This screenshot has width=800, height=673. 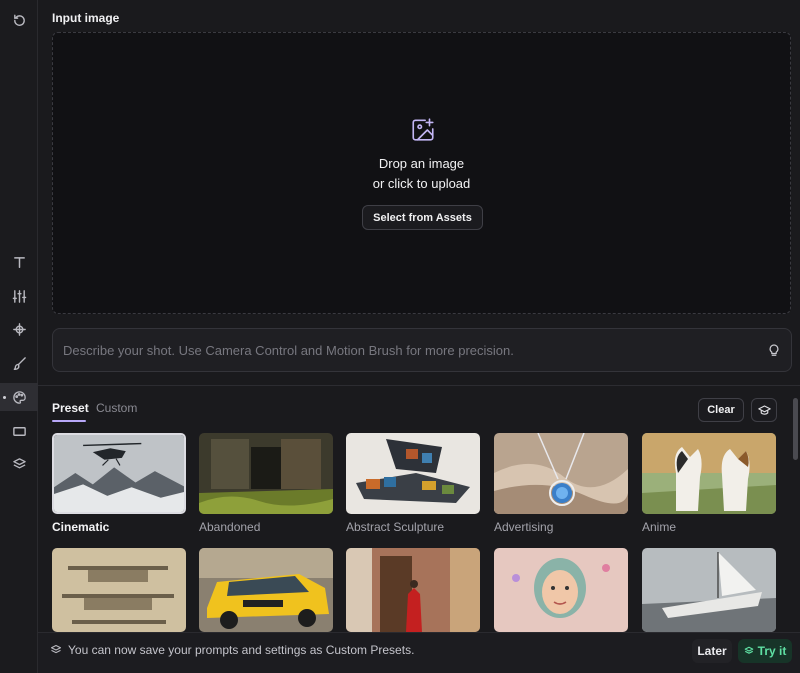 I want to click on brush-icon, so click(x=19, y=363).